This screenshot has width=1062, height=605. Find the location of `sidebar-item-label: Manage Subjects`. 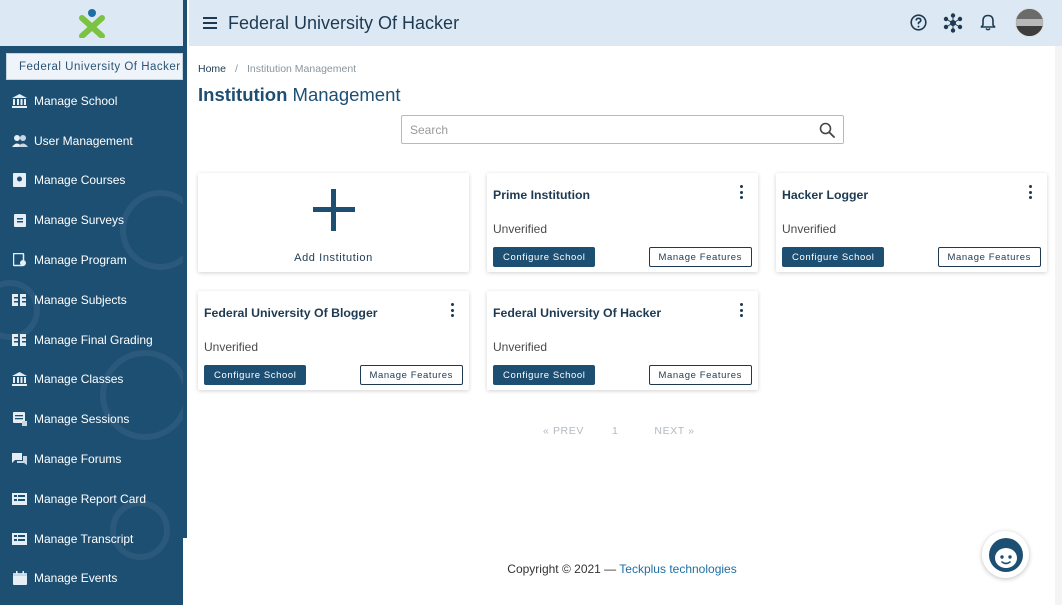

sidebar-item-label: Manage Subjects is located at coordinates (80, 299).